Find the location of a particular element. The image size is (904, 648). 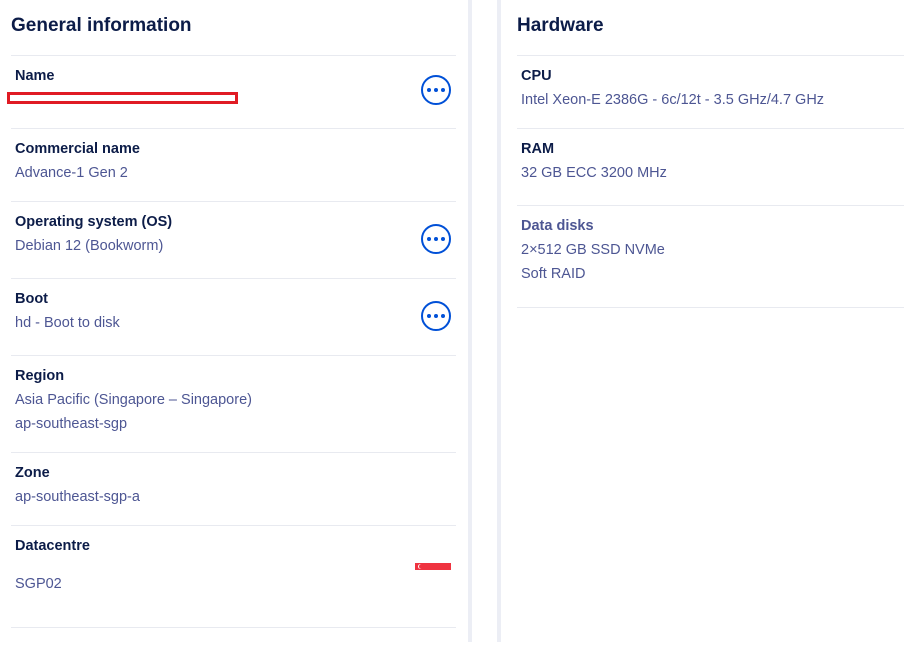

os-value: Debian 12 (Bookworm) is located at coordinates (89, 246).